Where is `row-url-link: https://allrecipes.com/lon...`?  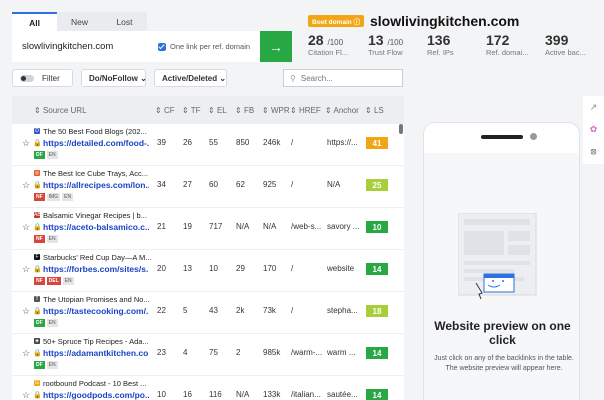
row-url-link: https://allrecipes.com/lon... is located at coordinates (96, 185).